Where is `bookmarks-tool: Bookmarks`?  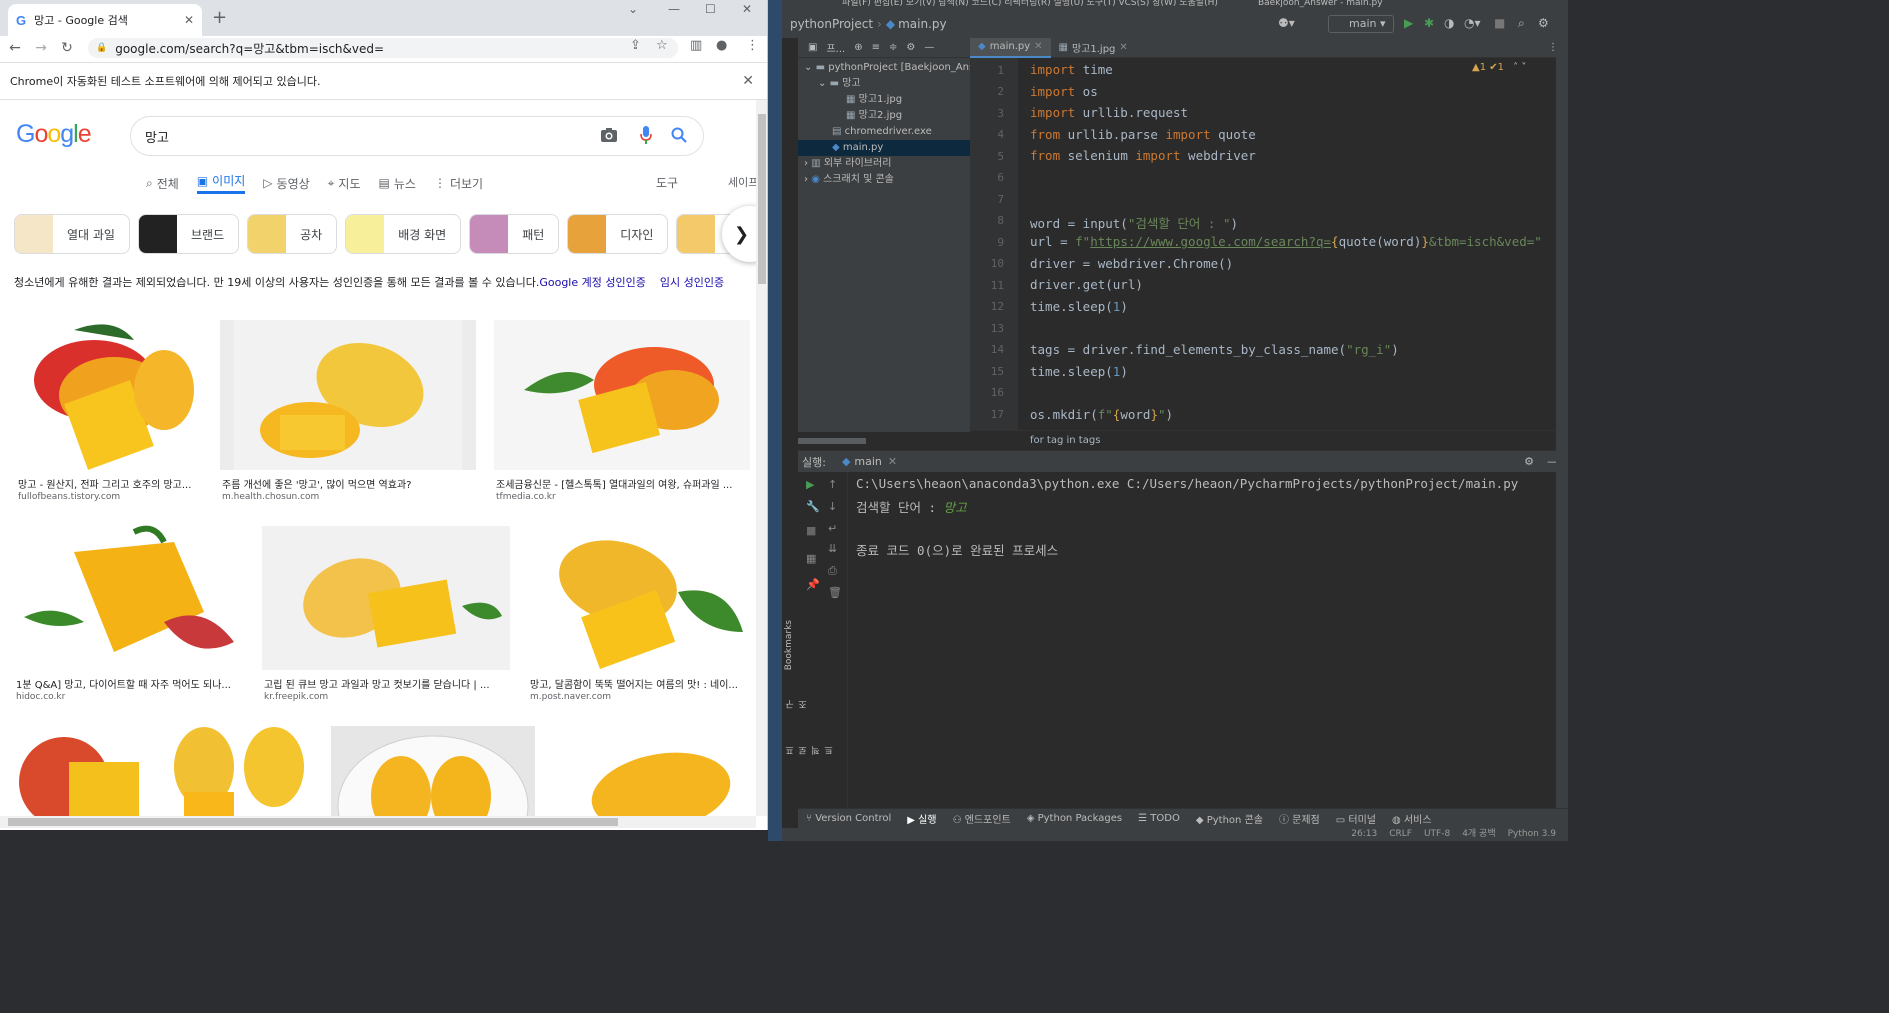
bookmarks-tool: Bookmarks is located at coordinates (789, 645).